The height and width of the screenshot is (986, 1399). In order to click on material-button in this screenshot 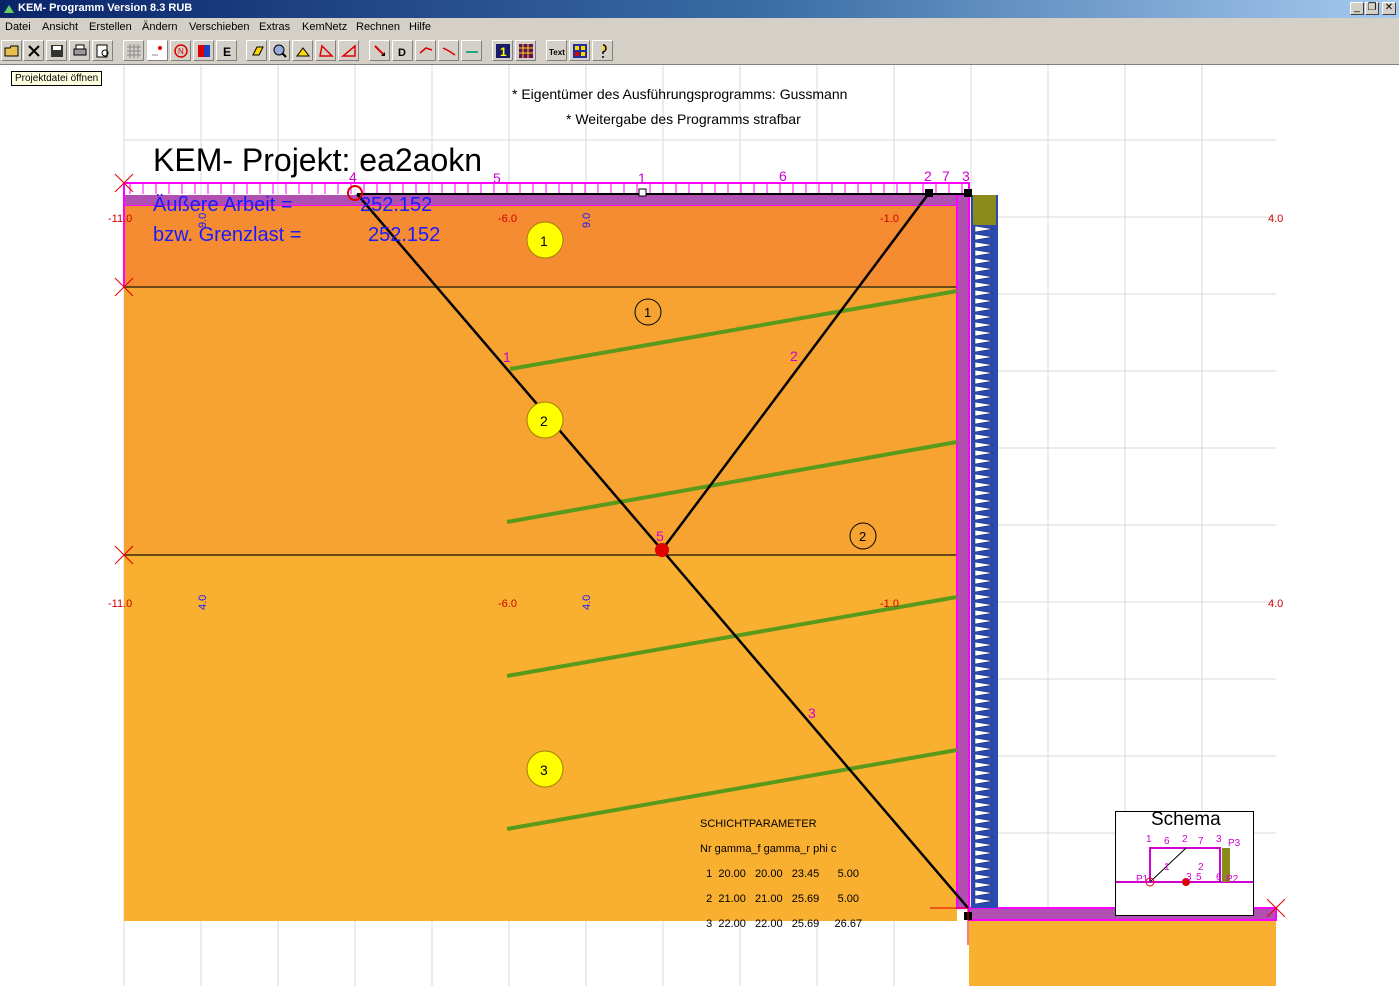, I will do `click(203, 50)`.